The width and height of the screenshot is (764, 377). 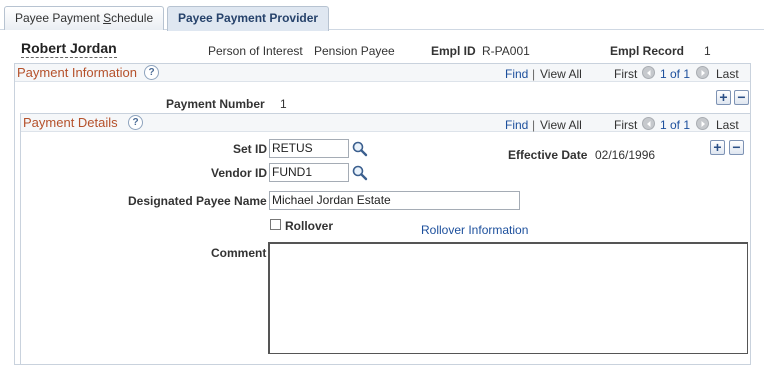 I want to click on comment-label: Comment, so click(x=239, y=253).